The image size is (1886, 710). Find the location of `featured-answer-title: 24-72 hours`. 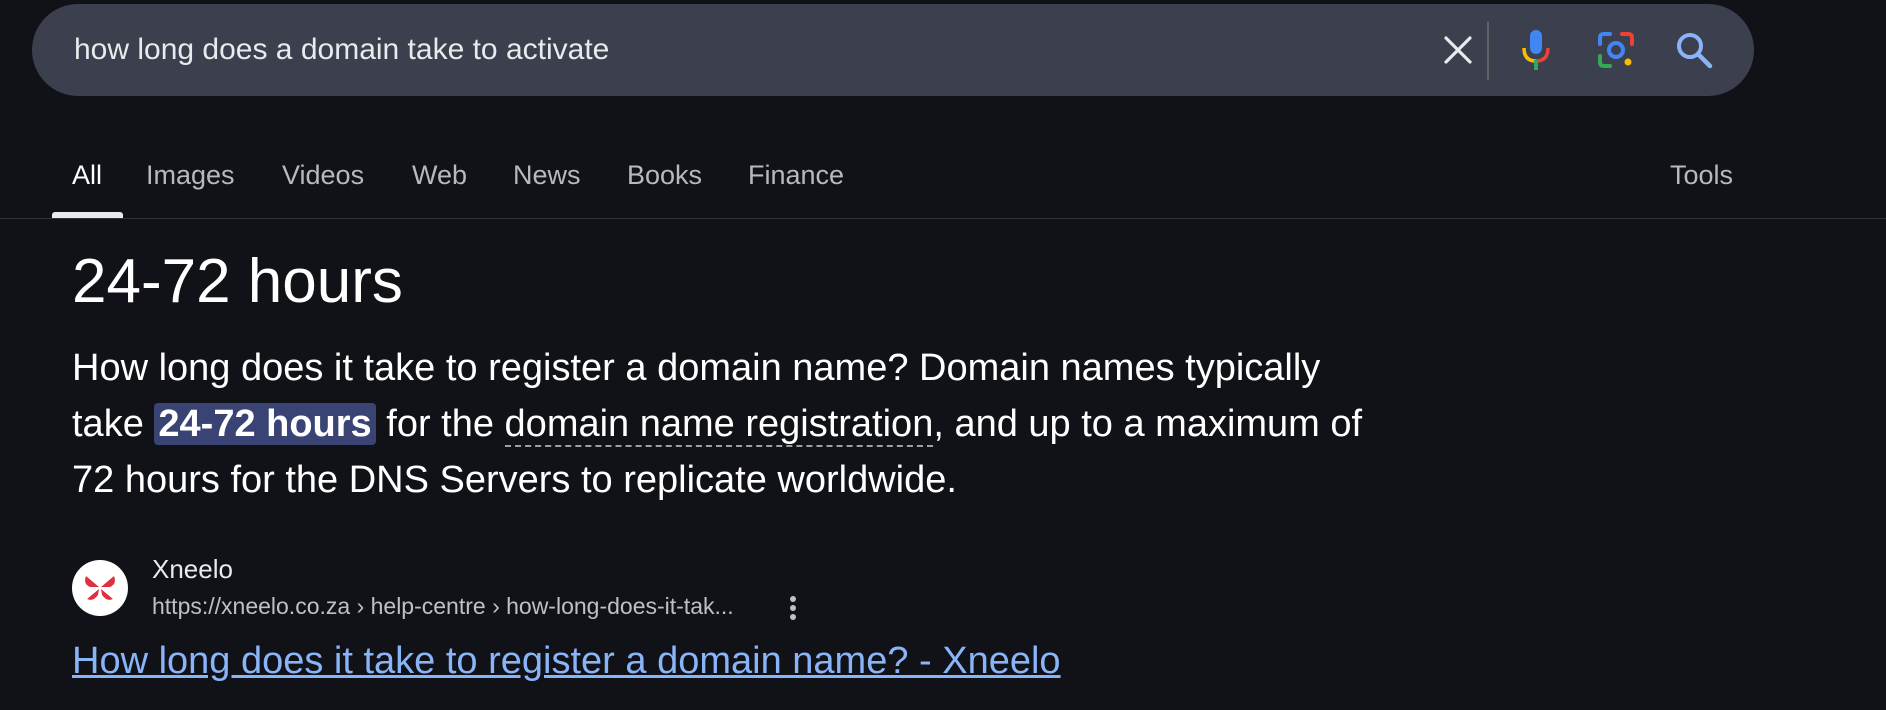

featured-answer-title: 24-72 hours is located at coordinates (237, 281).